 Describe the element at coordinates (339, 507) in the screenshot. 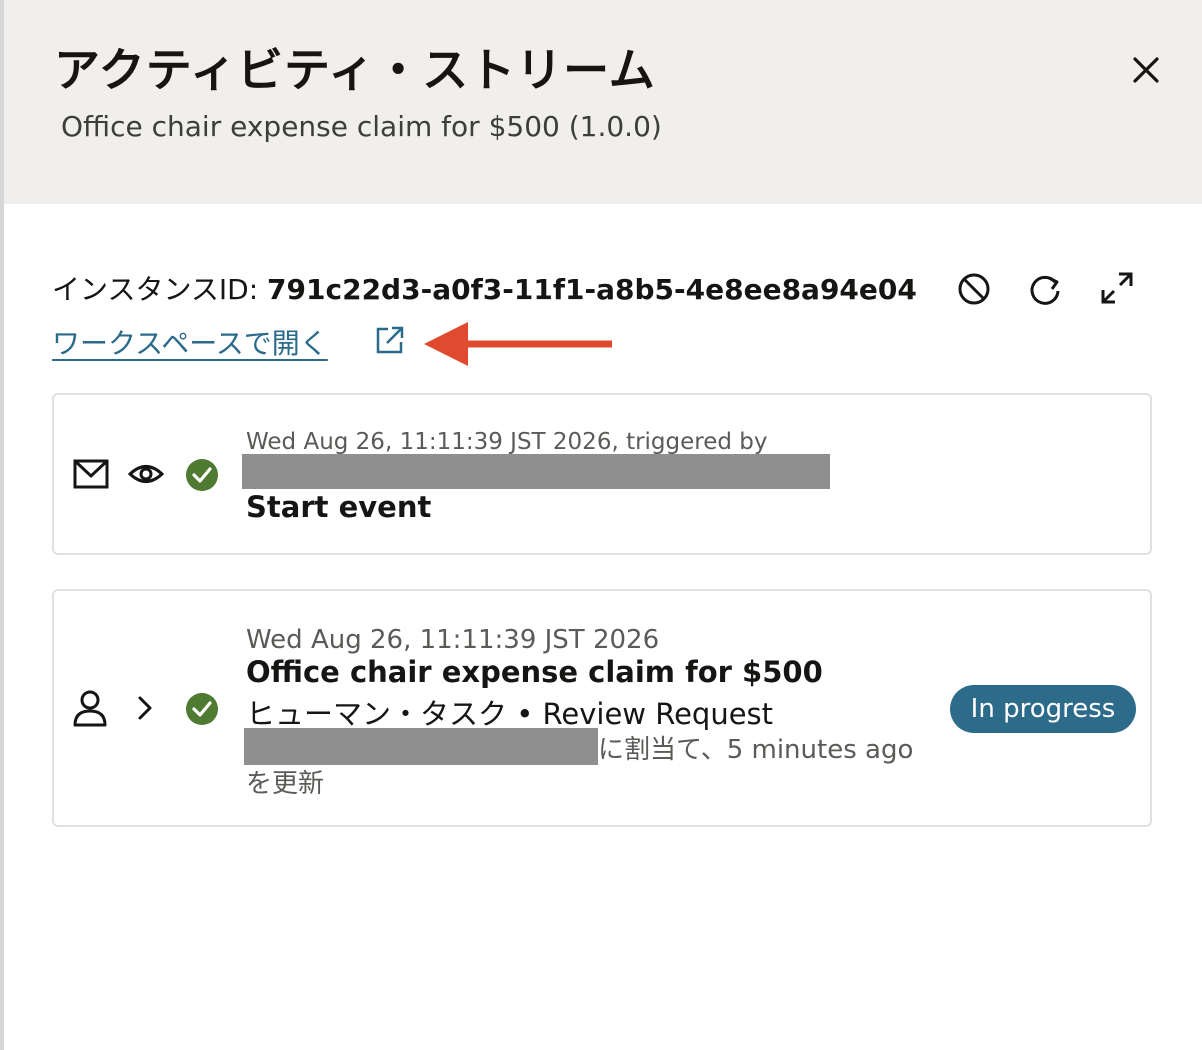

I see `event-title: Start event` at that location.